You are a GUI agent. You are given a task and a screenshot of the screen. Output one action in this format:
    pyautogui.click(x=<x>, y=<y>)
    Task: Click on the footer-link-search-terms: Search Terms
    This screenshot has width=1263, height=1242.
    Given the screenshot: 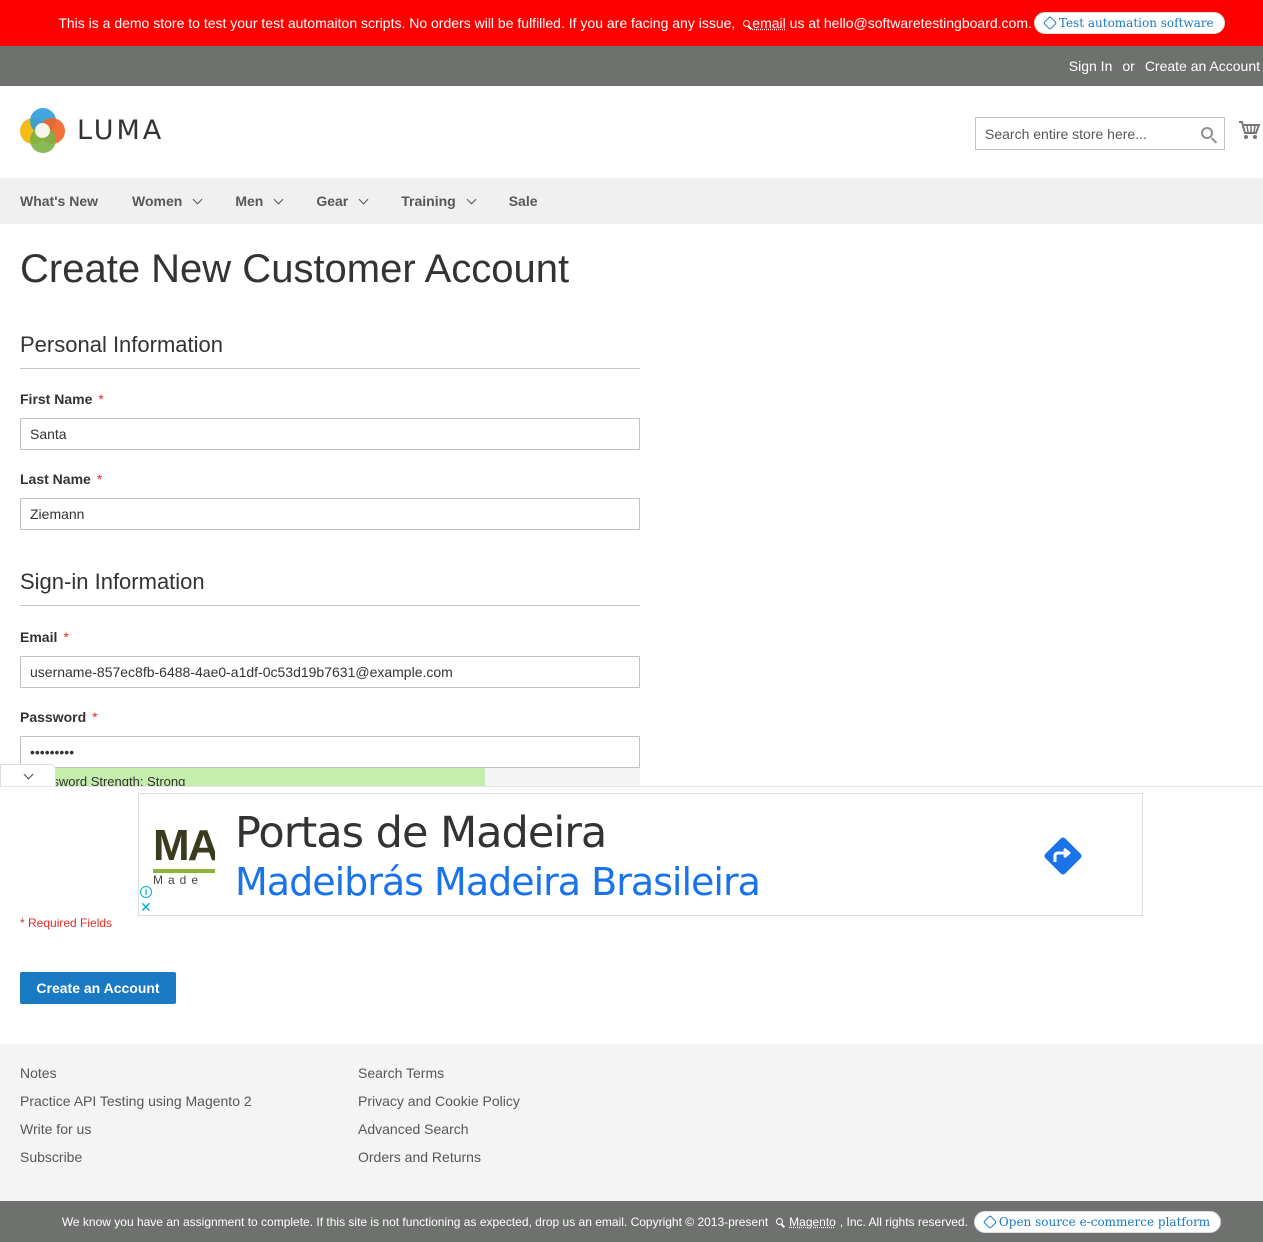 What is the action you would take?
    pyautogui.click(x=439, y=1073)
    